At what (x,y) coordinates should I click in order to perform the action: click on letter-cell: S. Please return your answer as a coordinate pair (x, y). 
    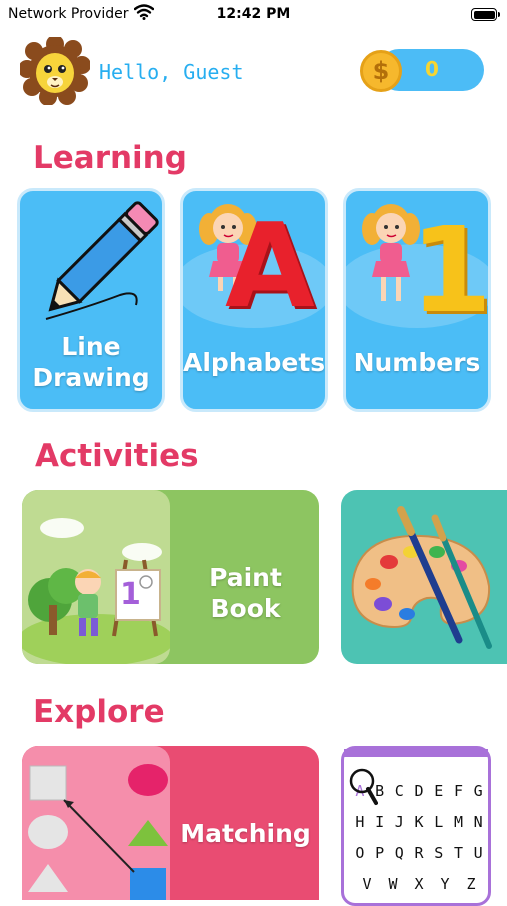
    Looking at the image, I should click on (439, 853).